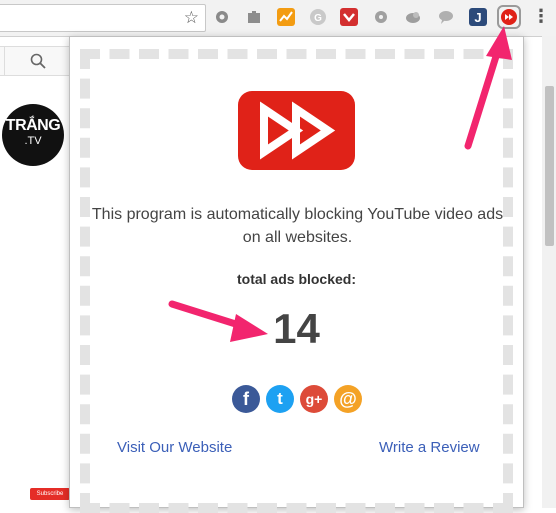  I want to click on svg-text: G, so click(318, 18).